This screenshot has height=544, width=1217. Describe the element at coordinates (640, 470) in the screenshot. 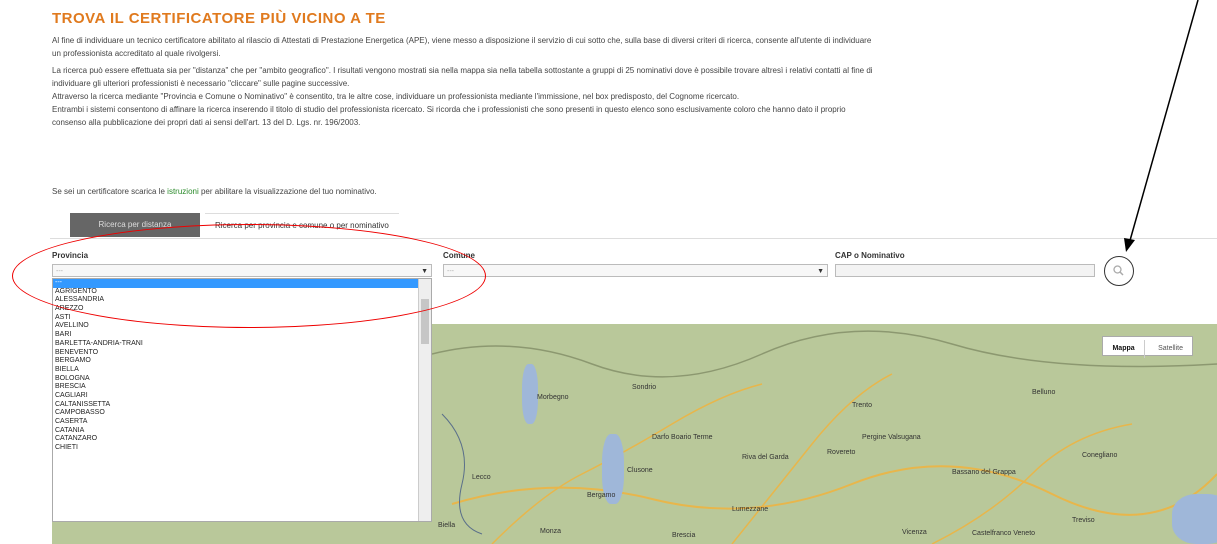

I see `map-city-label: Clusone` at that location.